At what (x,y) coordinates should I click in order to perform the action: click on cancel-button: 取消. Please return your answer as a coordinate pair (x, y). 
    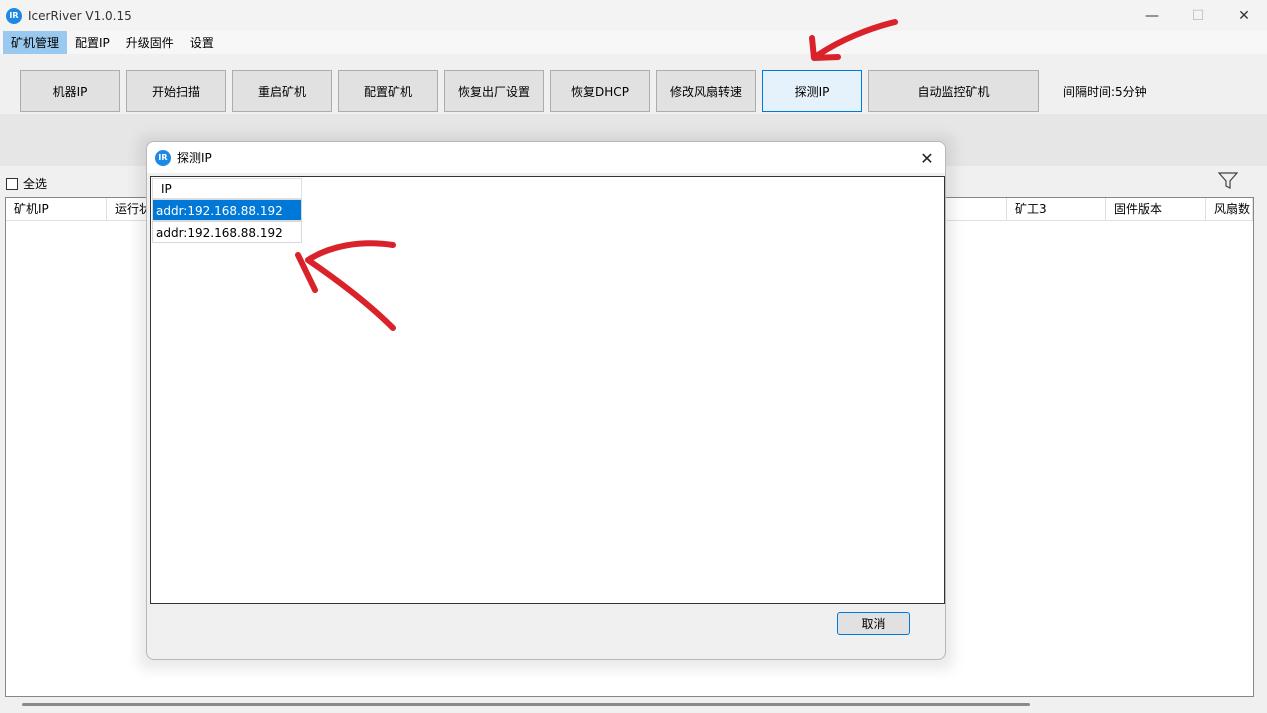
    Looking at the image, I should click on (873, 623).